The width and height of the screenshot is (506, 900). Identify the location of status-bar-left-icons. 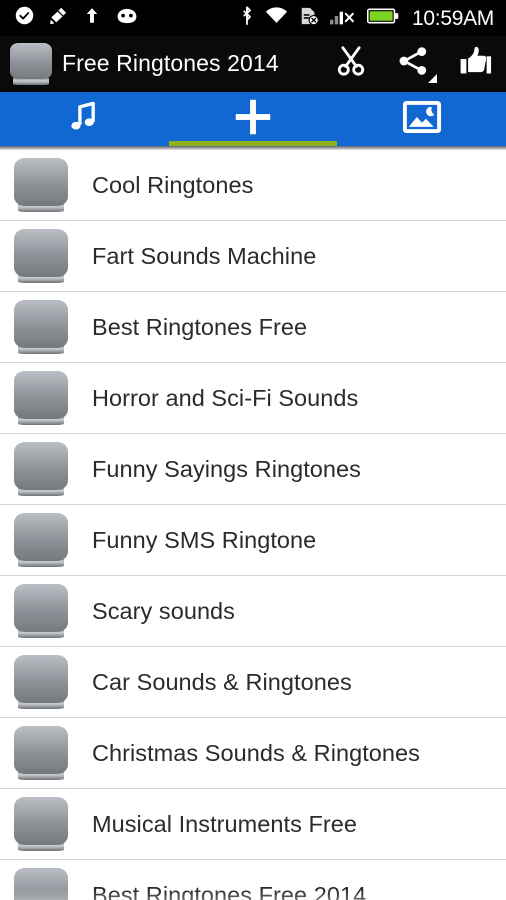
(77, 18).